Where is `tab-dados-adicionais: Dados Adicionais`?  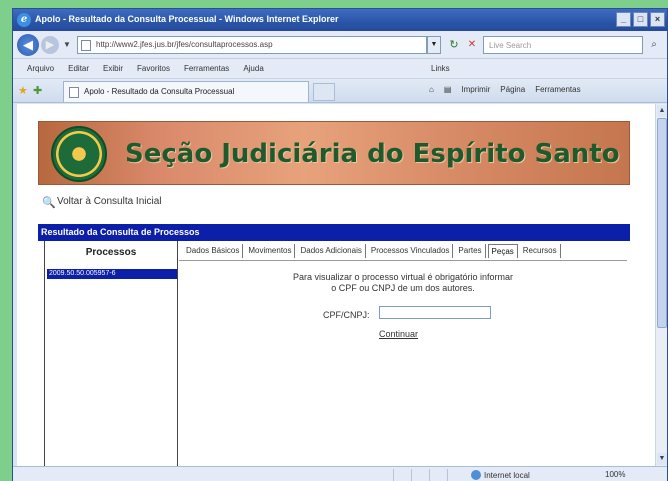
tab-dados-adicionais: Dados Adicionais is located at coordinates (331, 251).